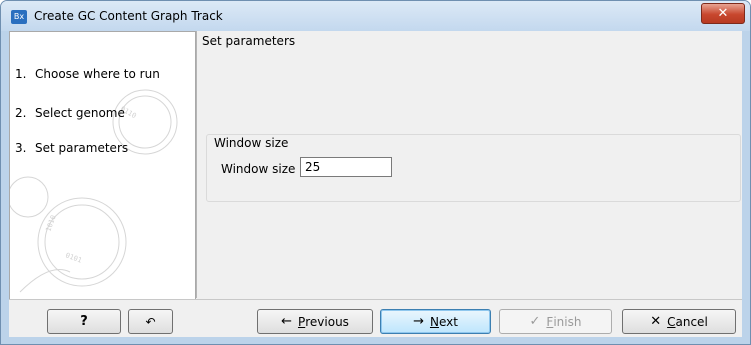 The image size is (751, 345). What do you see at coordinates (656, 321) in the screenshot?
I see `cancel-x-icon: ✕` at bounding box center [656, 321].